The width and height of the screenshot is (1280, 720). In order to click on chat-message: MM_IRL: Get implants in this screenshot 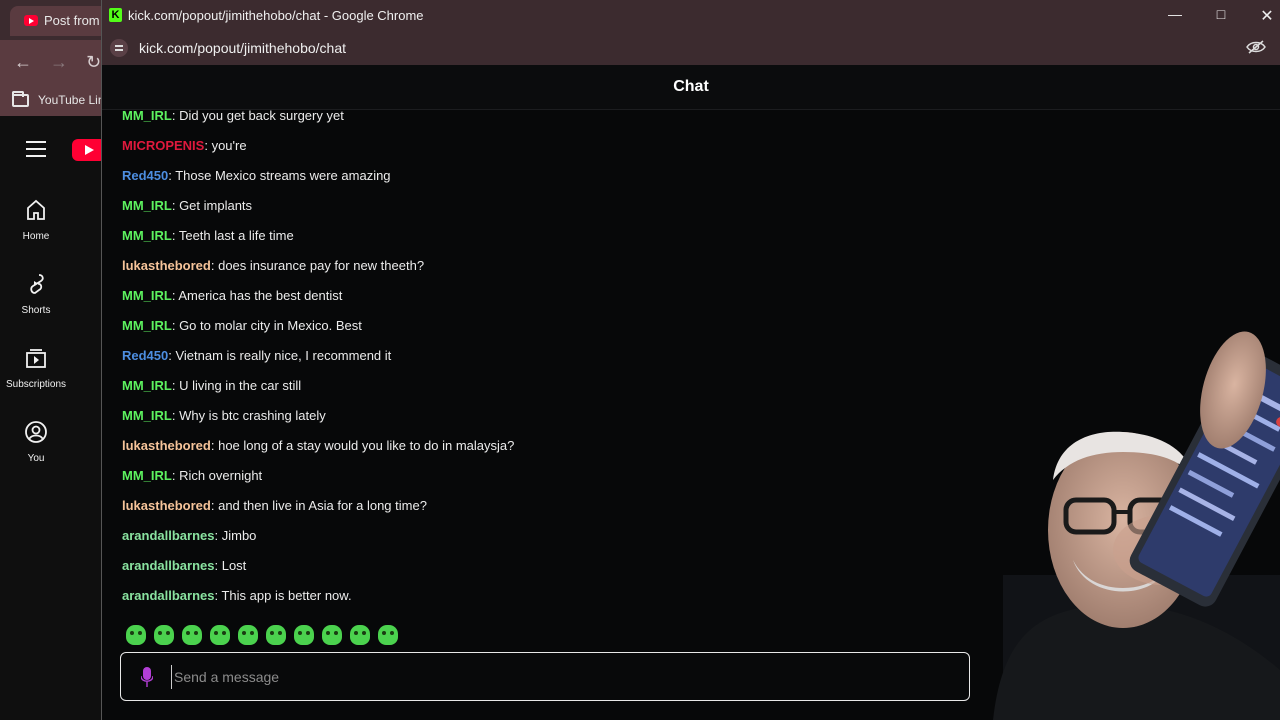, I will do `click(187, 206)`.